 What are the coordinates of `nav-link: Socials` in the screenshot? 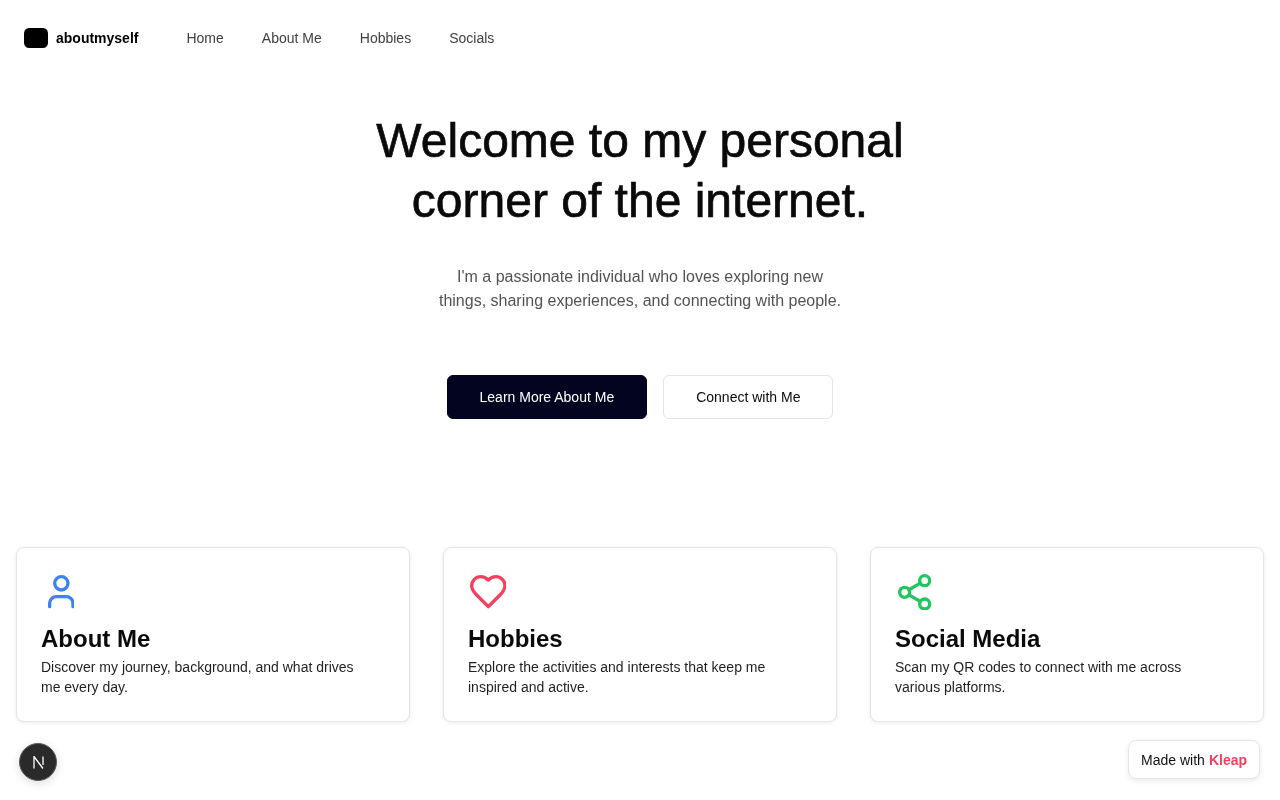 It's located at (472, 38).